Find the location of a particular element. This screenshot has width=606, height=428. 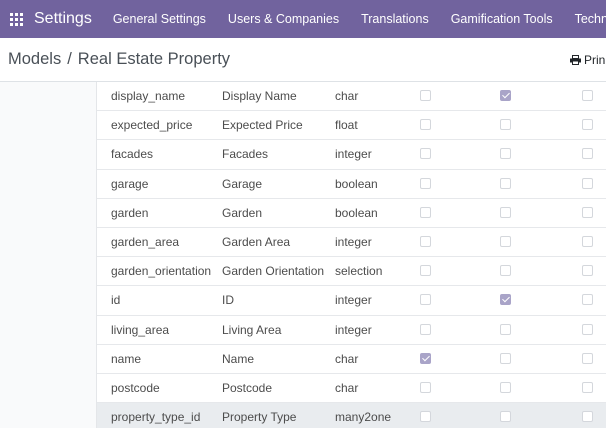

menu-gamification-tools: Gamification Tools is located at coordinates (502, 19).